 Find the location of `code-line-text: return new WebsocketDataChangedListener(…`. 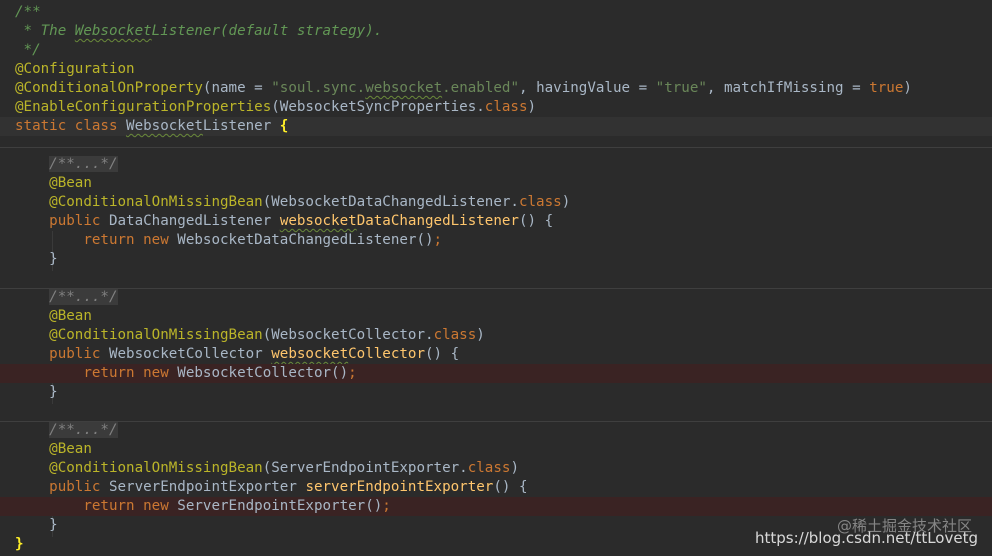

code-line-text: return new WebsocketDataChangedListener(… is located at coordinates (228, 240).